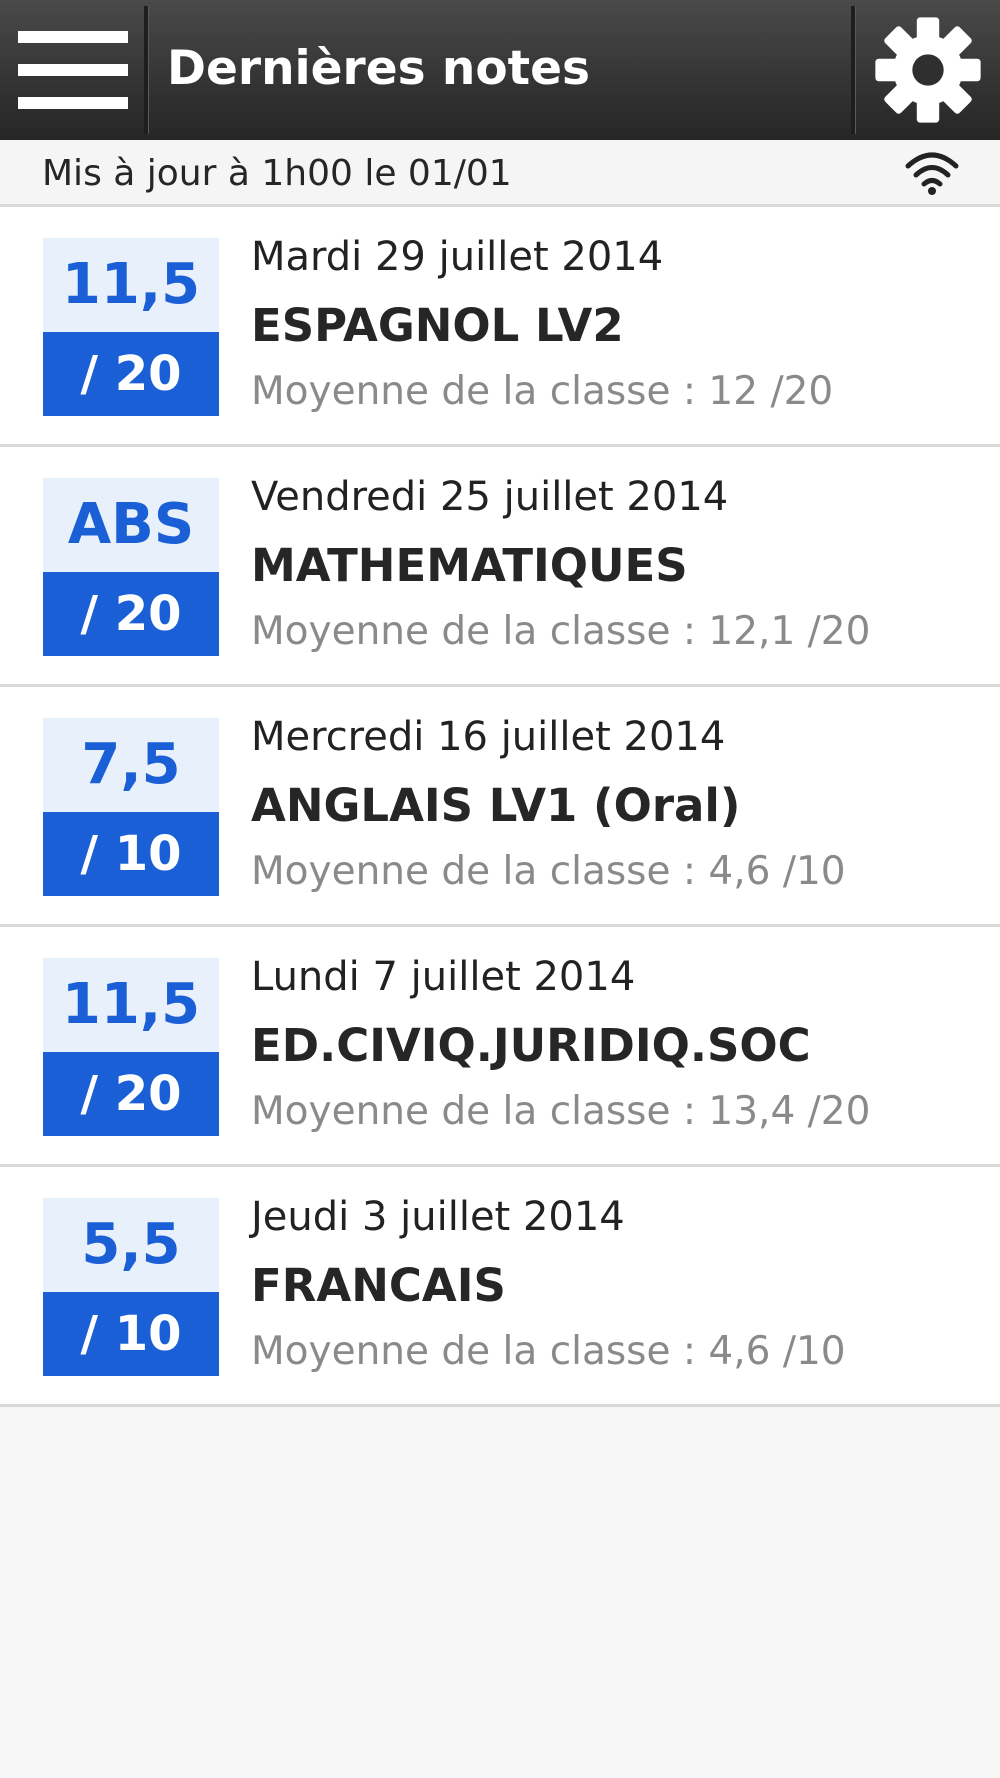  I want to click on settings-button, so click(929, 70).